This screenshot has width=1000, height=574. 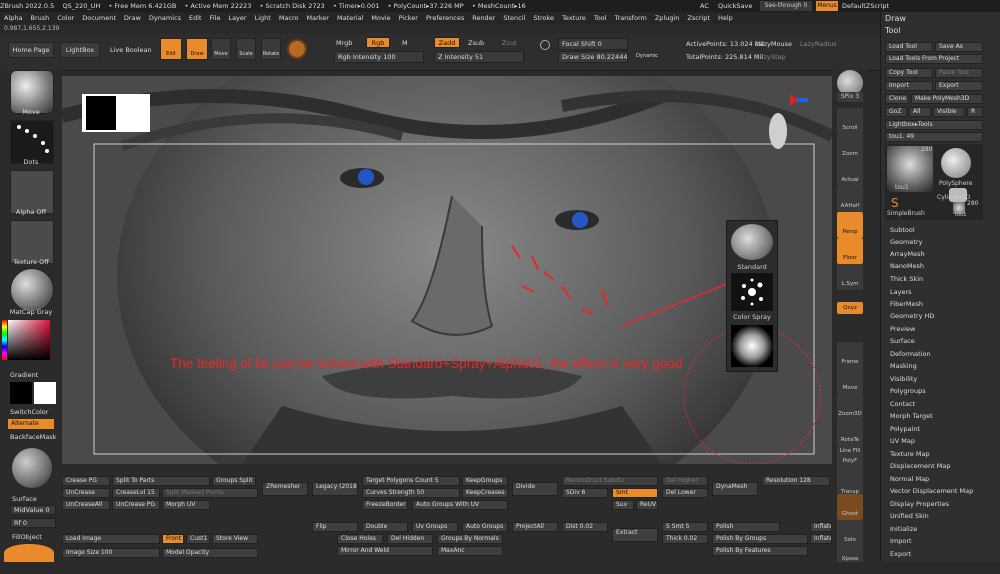 What do you see at coordinates (485, 527) in the screenshot?
I see `auto-groups-button: Auto Groups` at bounding box center [485, 527].